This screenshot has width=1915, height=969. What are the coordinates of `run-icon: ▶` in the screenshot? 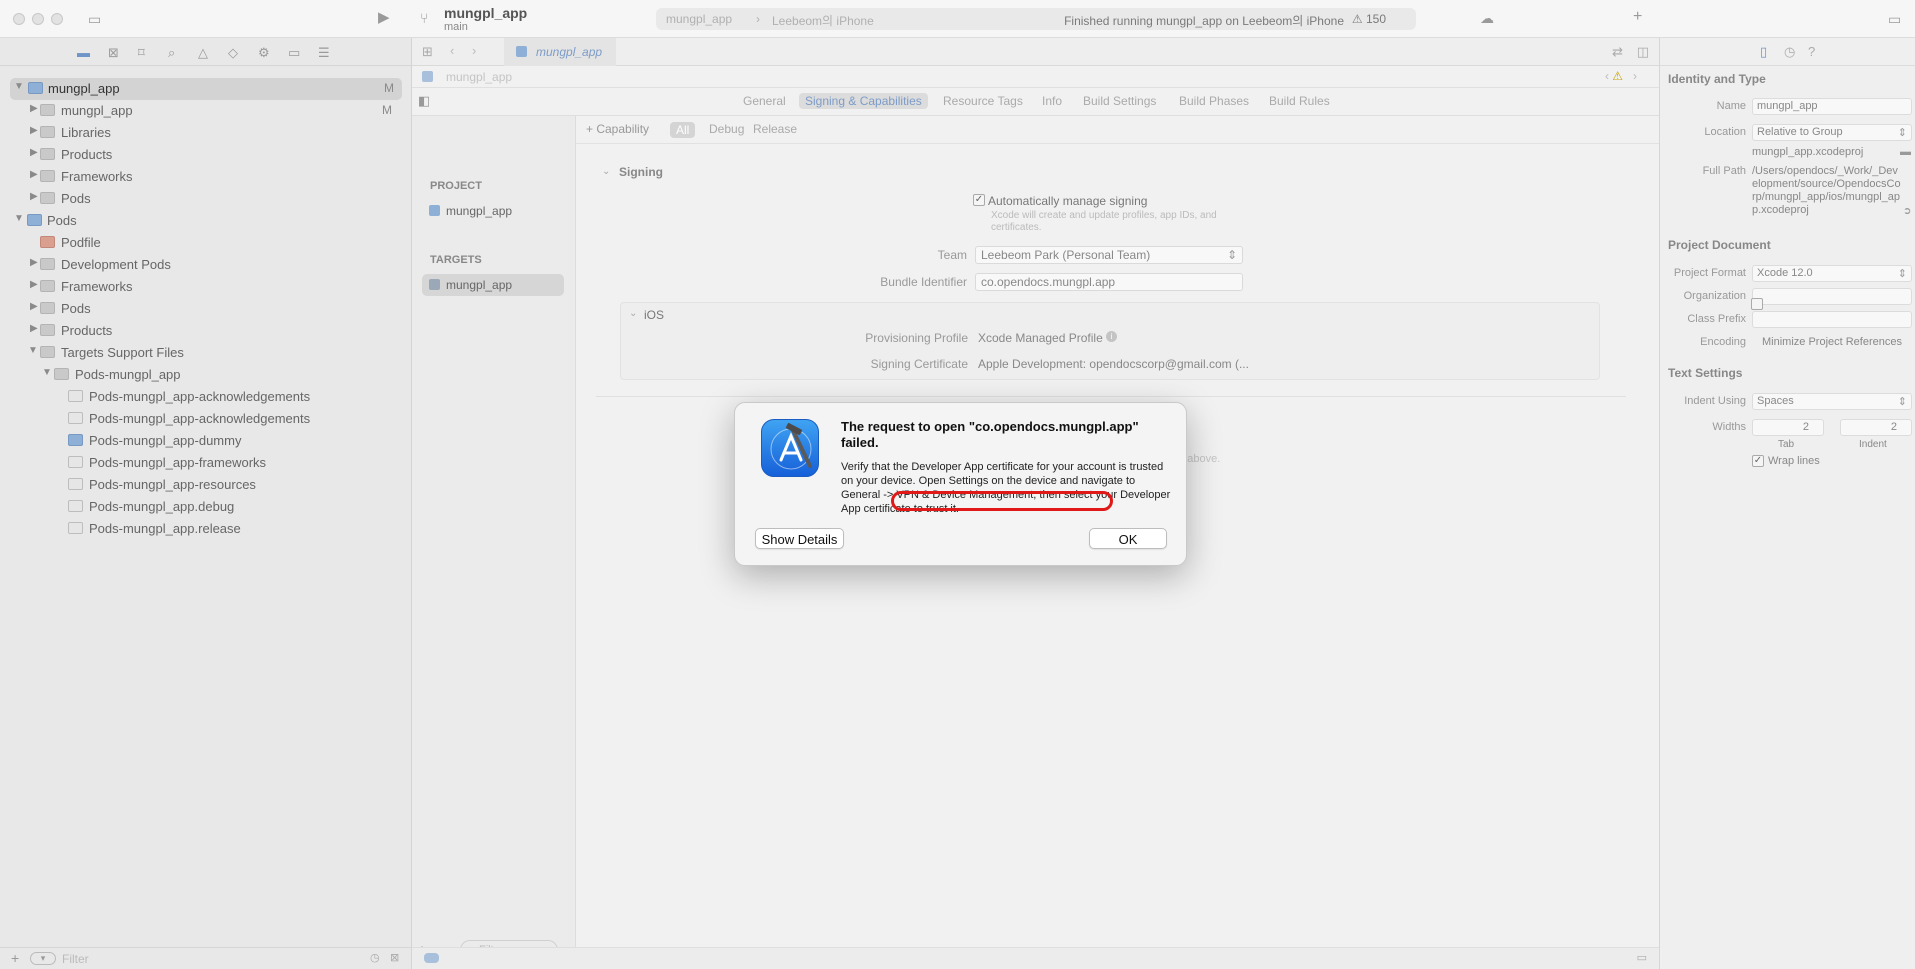 It's located at (384, 17).